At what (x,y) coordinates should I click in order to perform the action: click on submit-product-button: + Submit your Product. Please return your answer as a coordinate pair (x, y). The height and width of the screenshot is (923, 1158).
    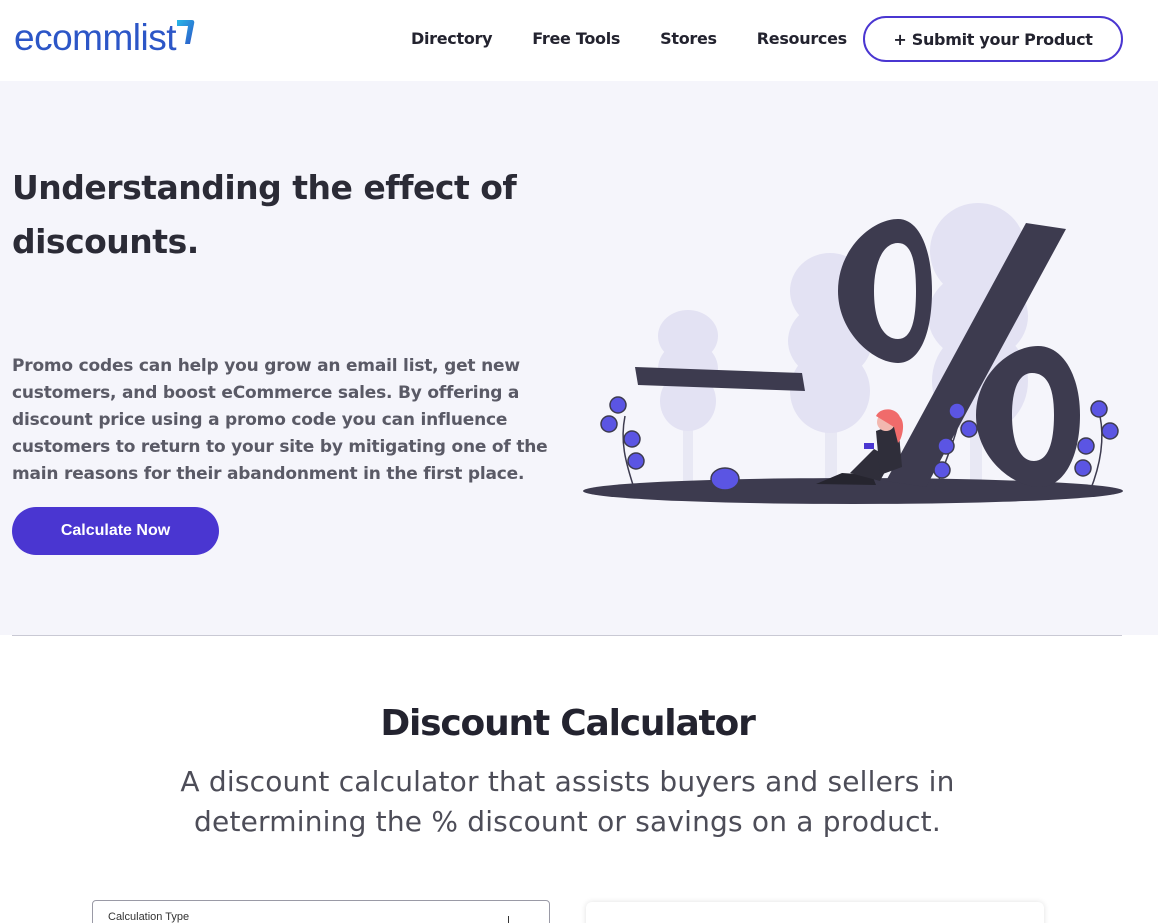
    Looking at the image, I should click on (993, 39).